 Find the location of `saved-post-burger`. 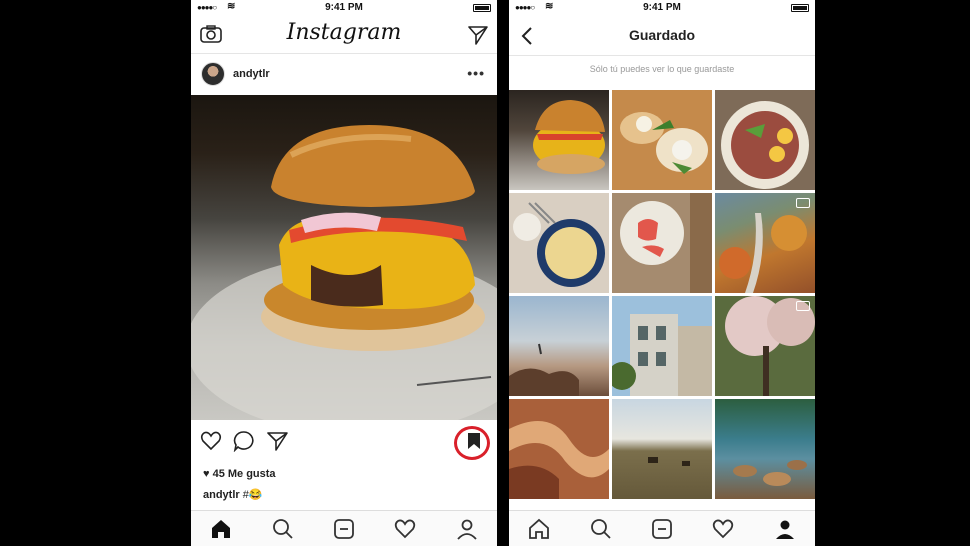

saved-post-burger is located at coordinates (559, 140).